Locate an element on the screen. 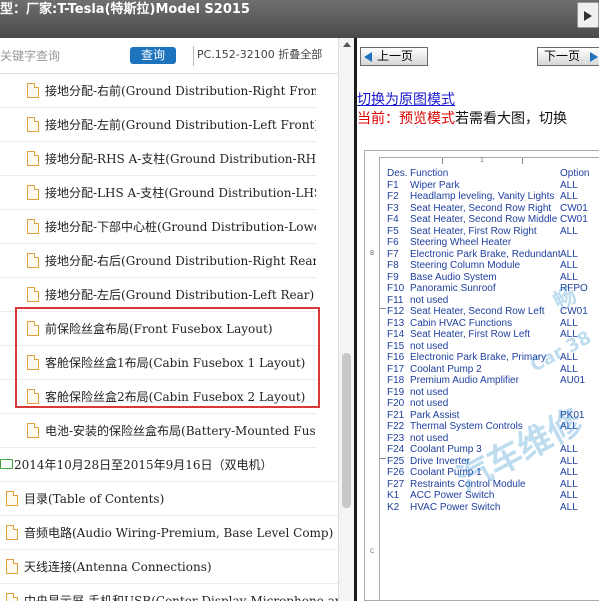  fuse-des: F10 is located at coordinates (396, 288).